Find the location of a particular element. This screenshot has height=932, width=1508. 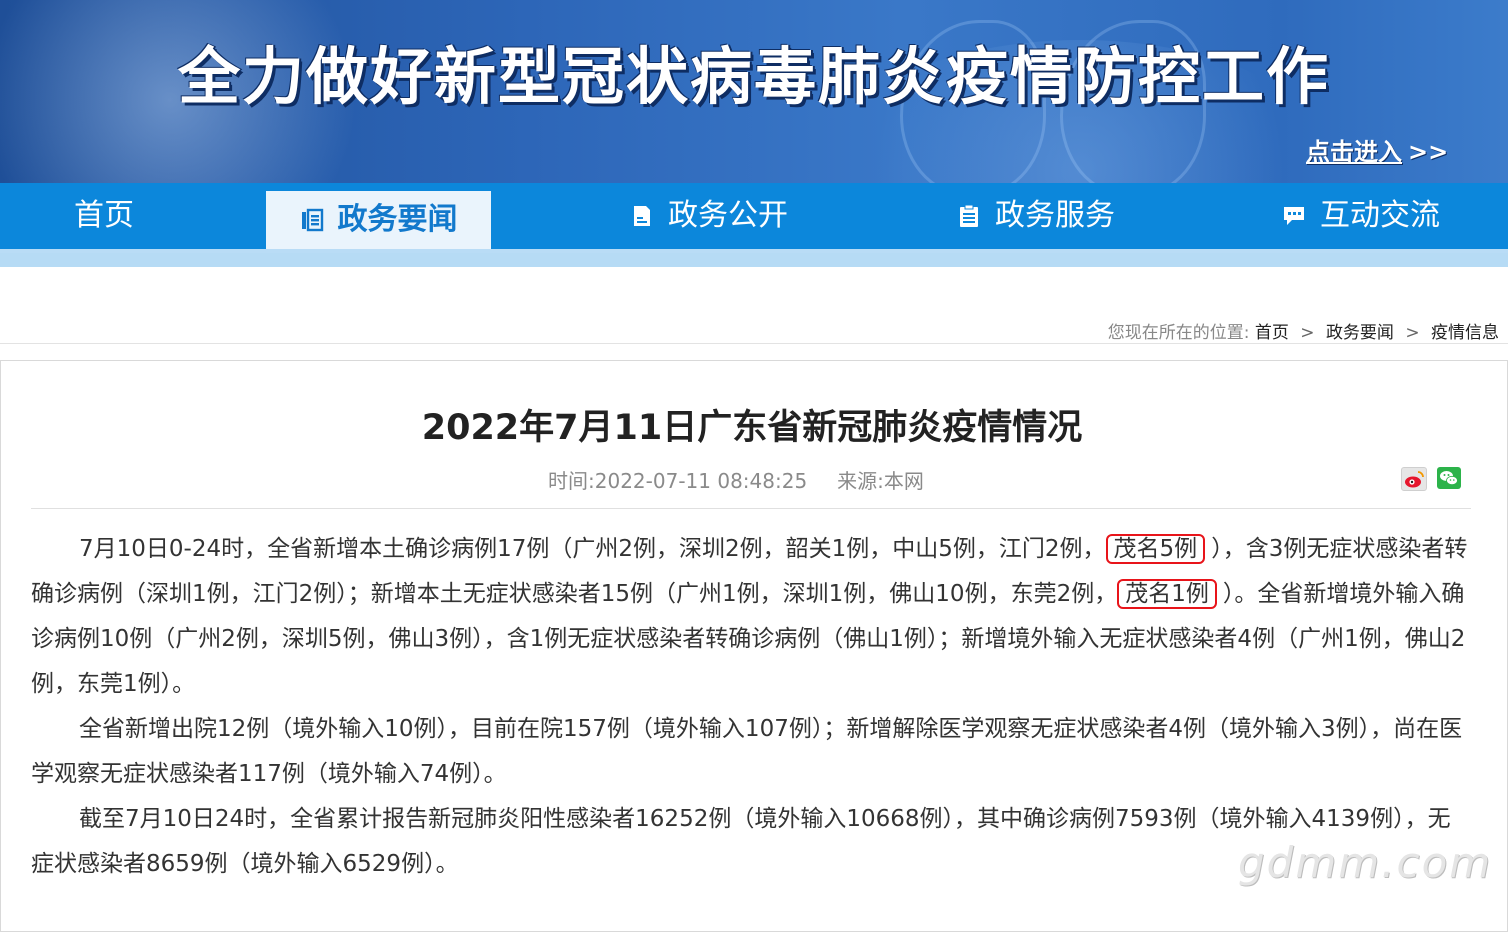

time-label: 时间: is located at coordinates (571, 481).